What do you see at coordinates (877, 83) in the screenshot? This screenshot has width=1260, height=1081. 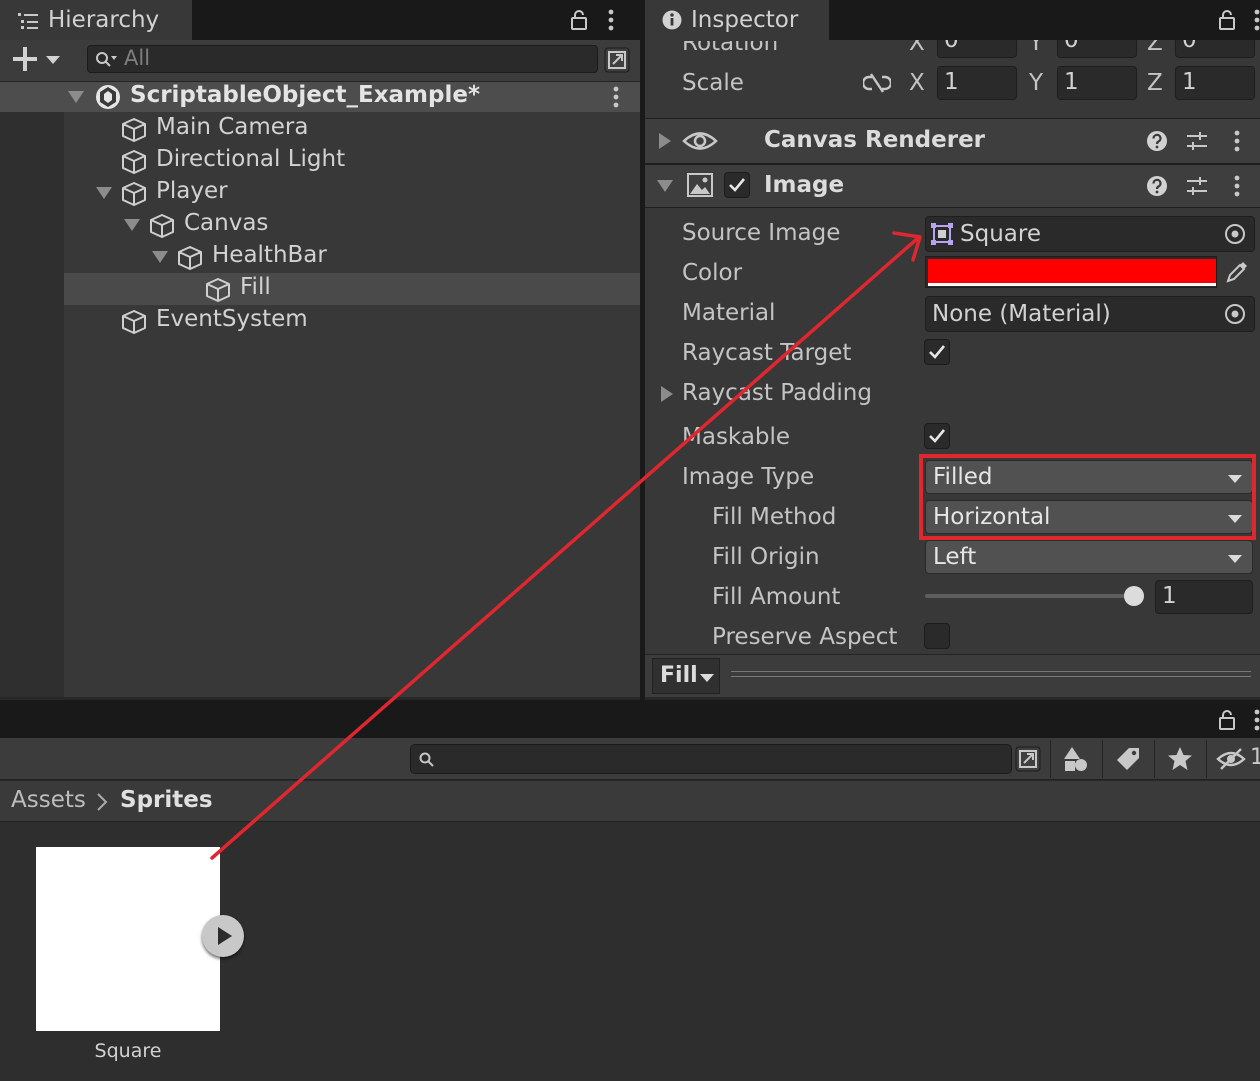 I see `link-broken-icon` at bounding box center [877, 83].